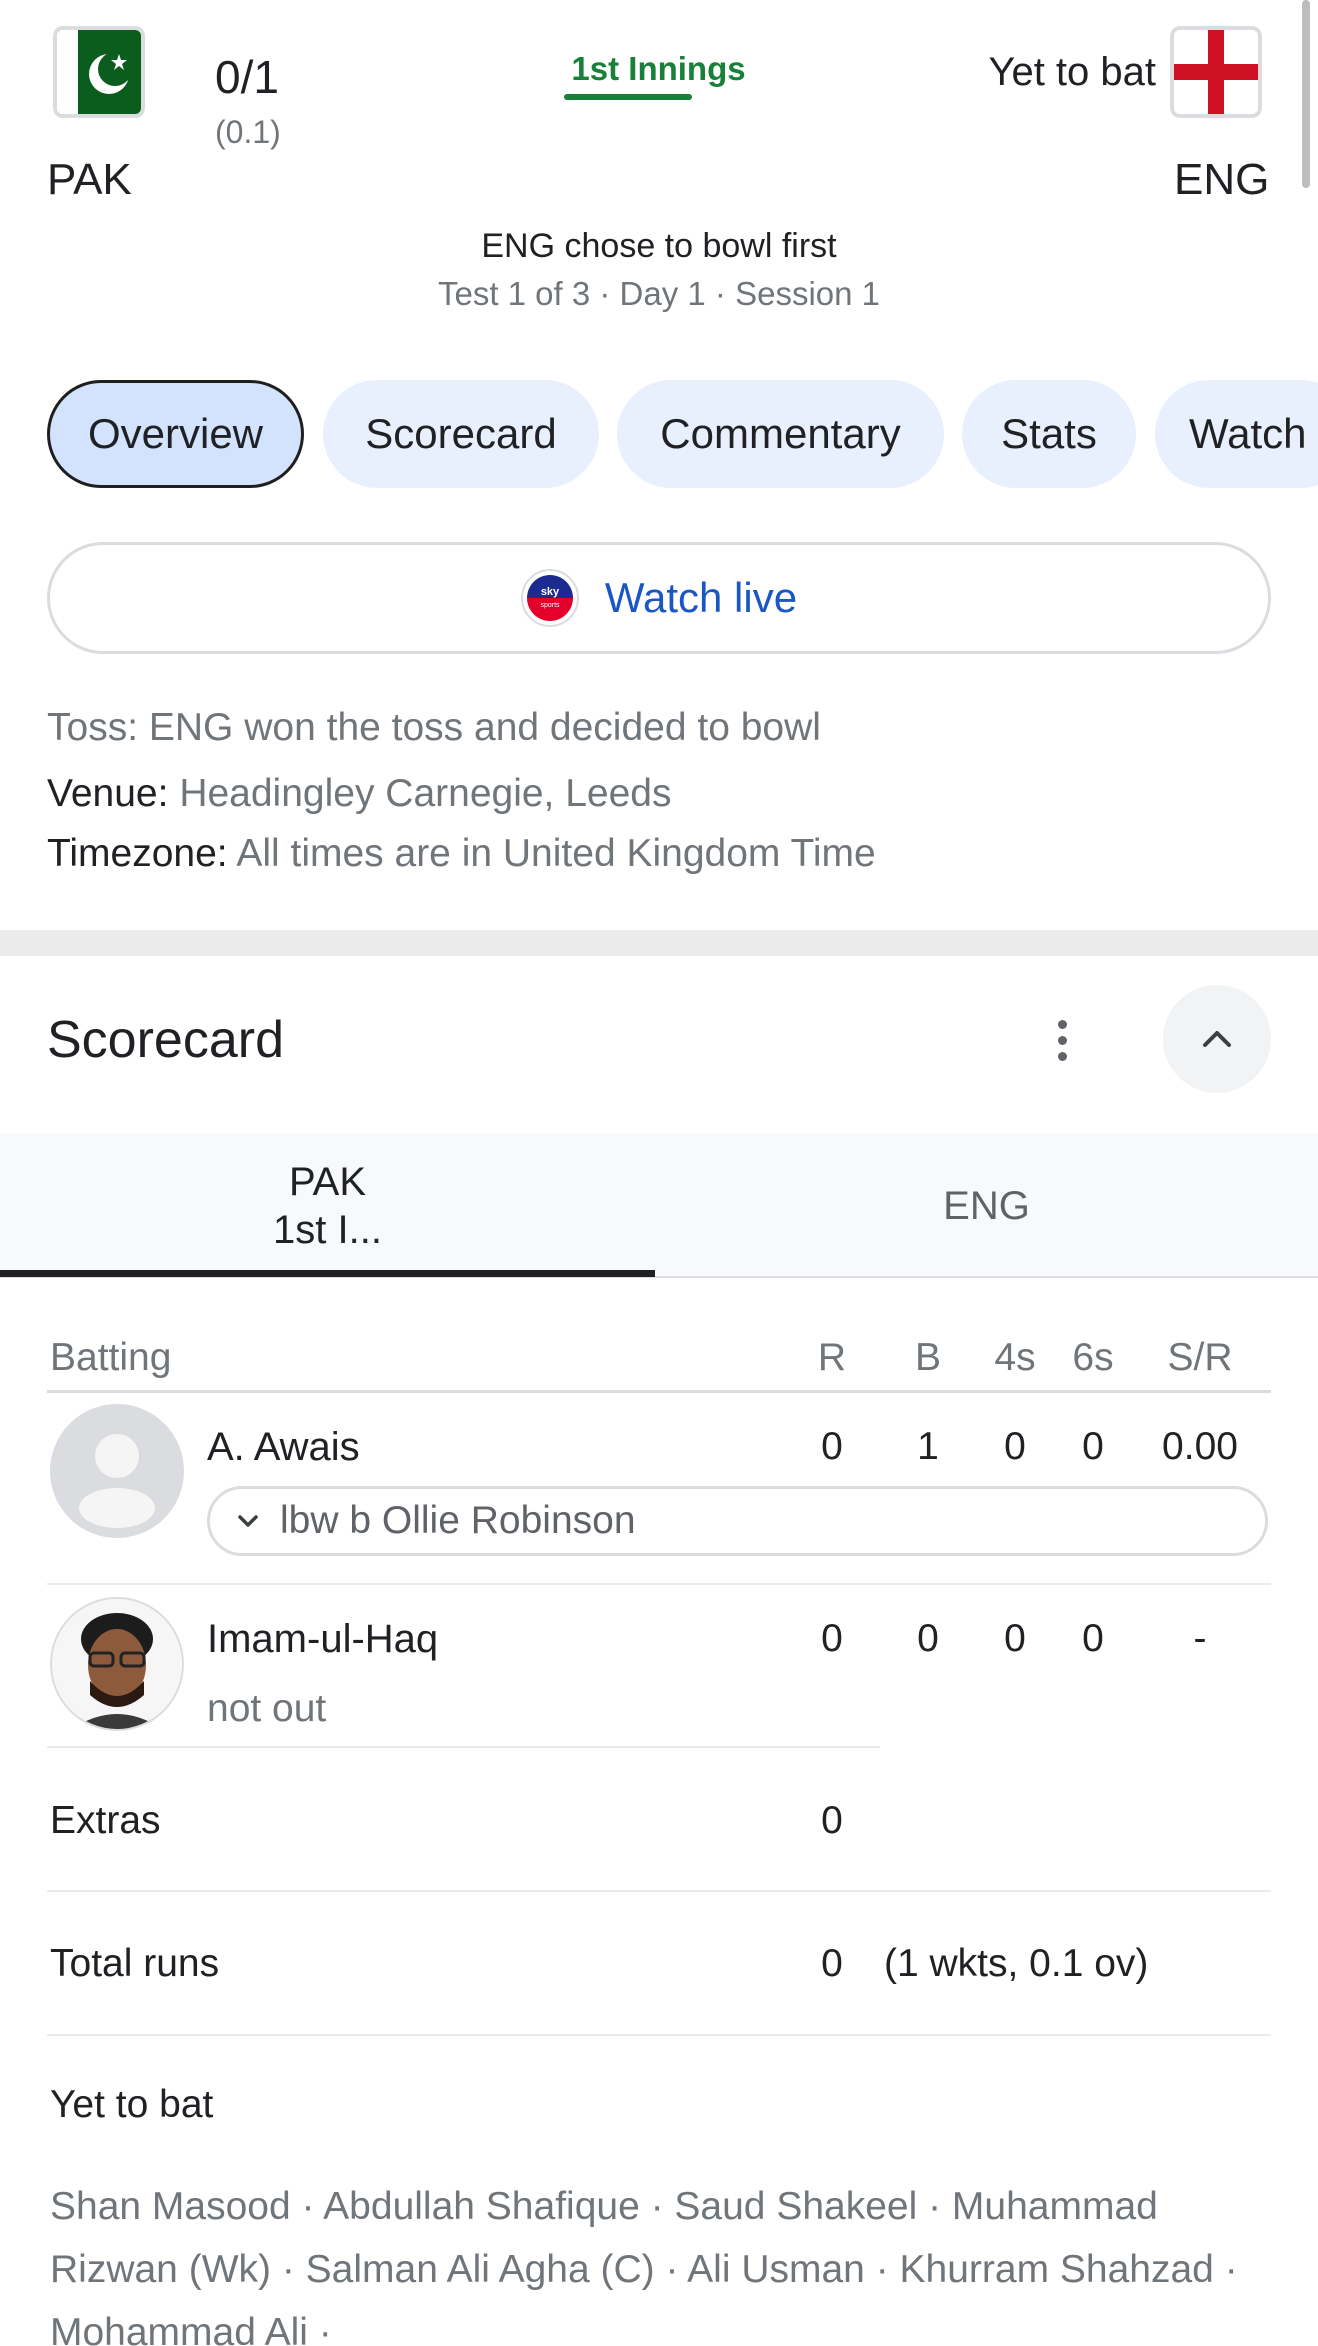 The image size is (1318, 2346). I want to click on extras-value: 0, so click(832, 1820).